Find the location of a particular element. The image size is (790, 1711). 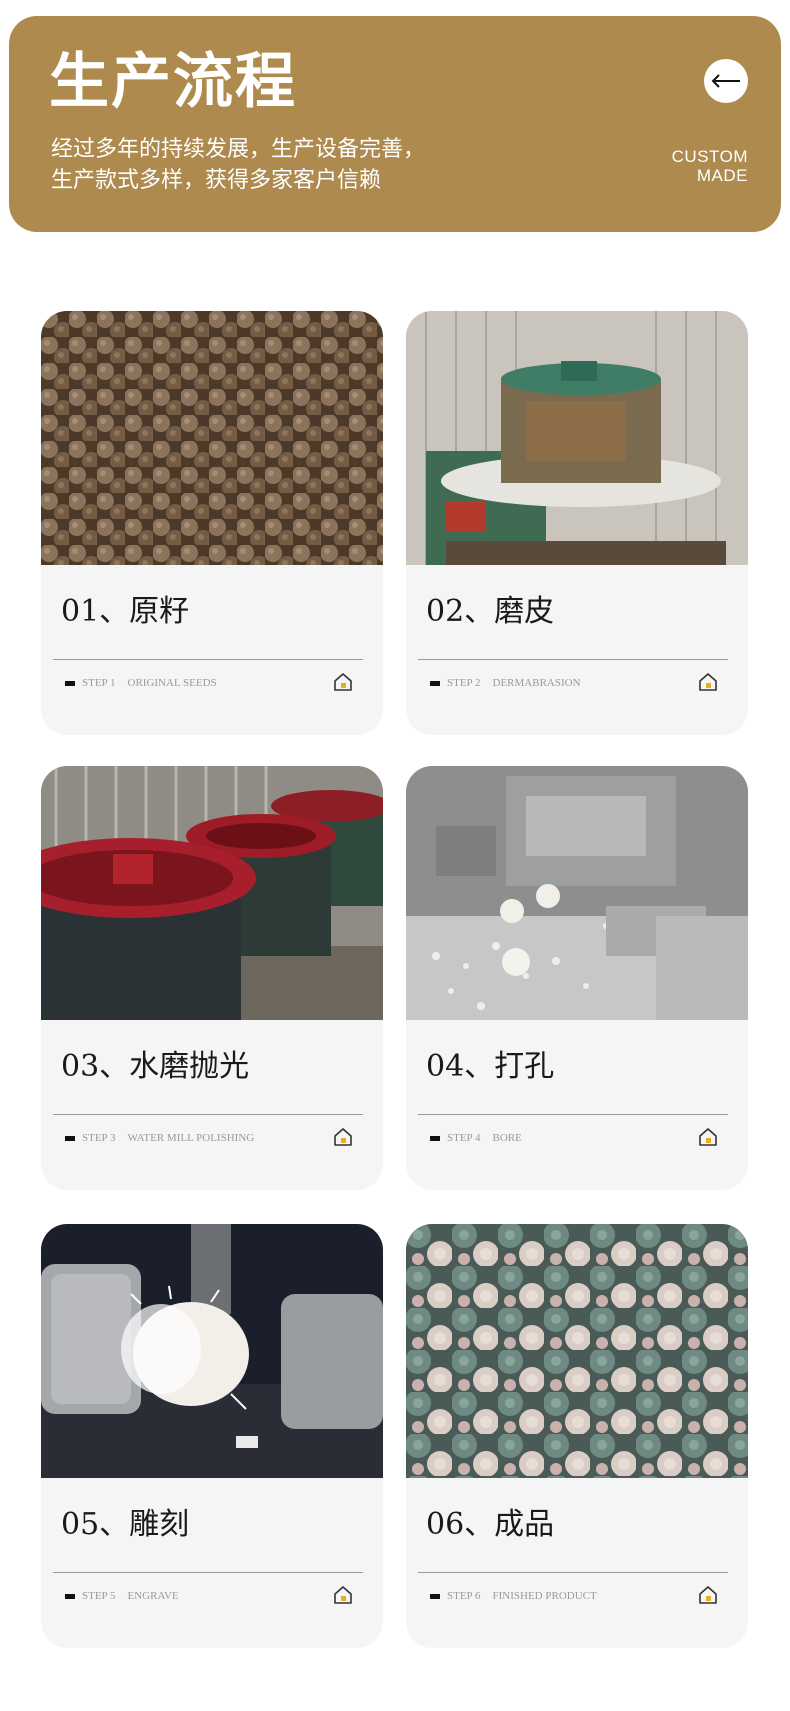

step-title: 04、打孔 is located at coordinates (490, 1066).